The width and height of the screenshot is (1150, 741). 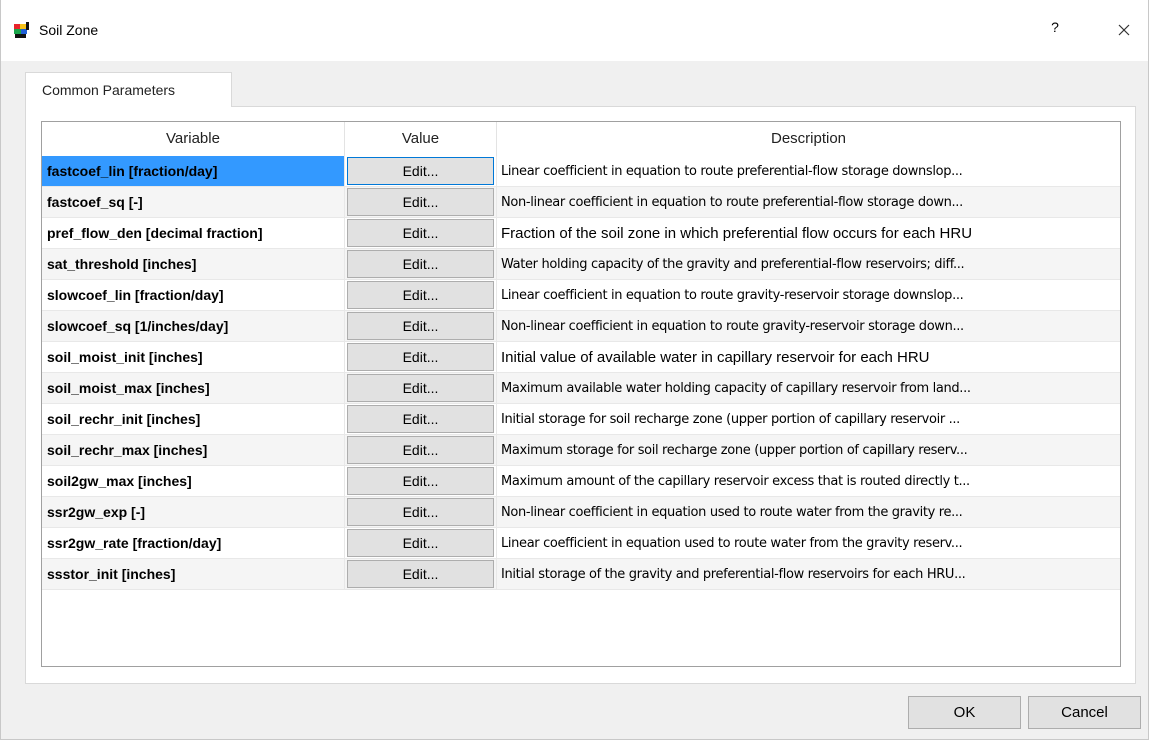 What do you see at coordinates (193, 264) in the screenshot?
I see `variable-cell: sat_threshold [inches]` at bounding box center [193, 264].